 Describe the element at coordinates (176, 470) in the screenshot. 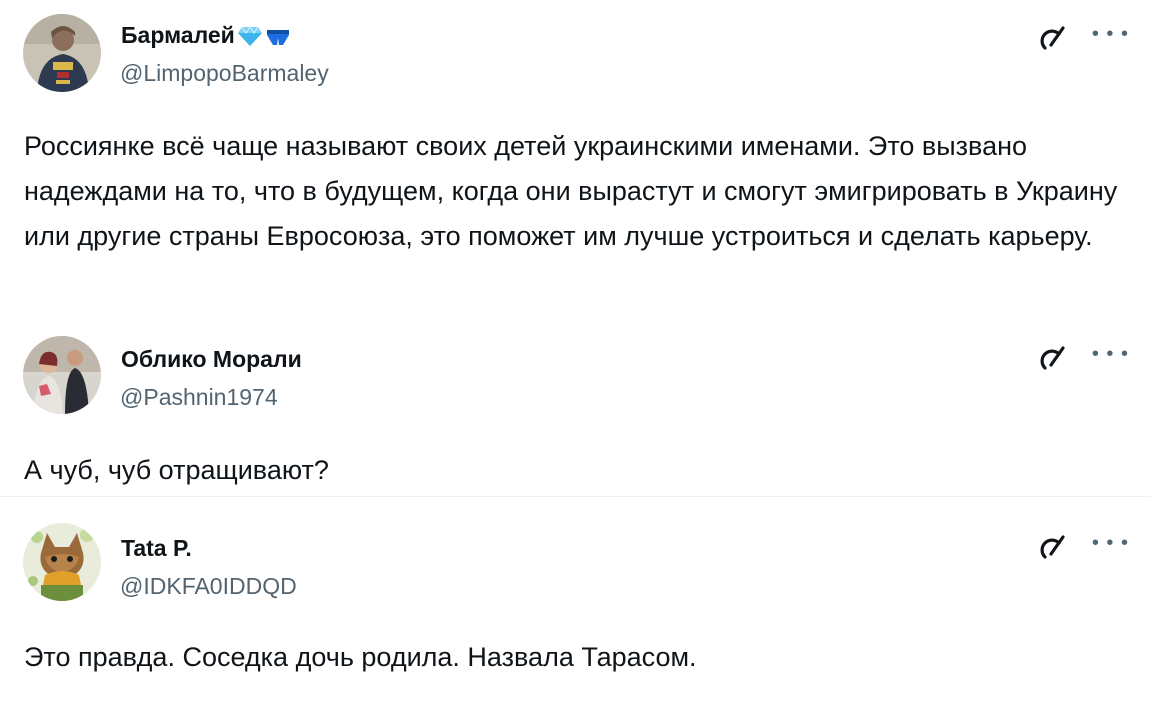

I see `tweet-text: А чуб, чуб отращивают?` at that location.